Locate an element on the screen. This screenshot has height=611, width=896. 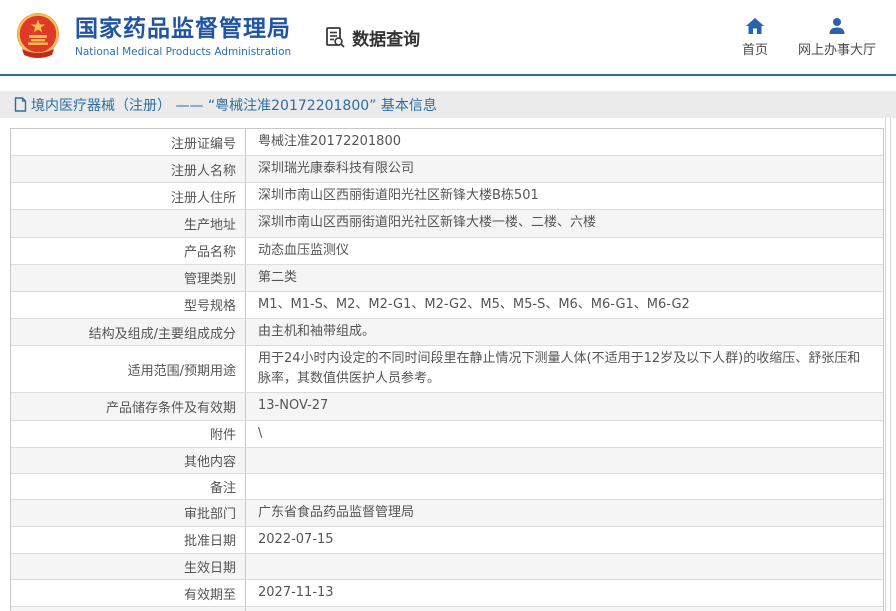
brand-subtitle: National Medical Products Administration is located at coordinates (183, 51).